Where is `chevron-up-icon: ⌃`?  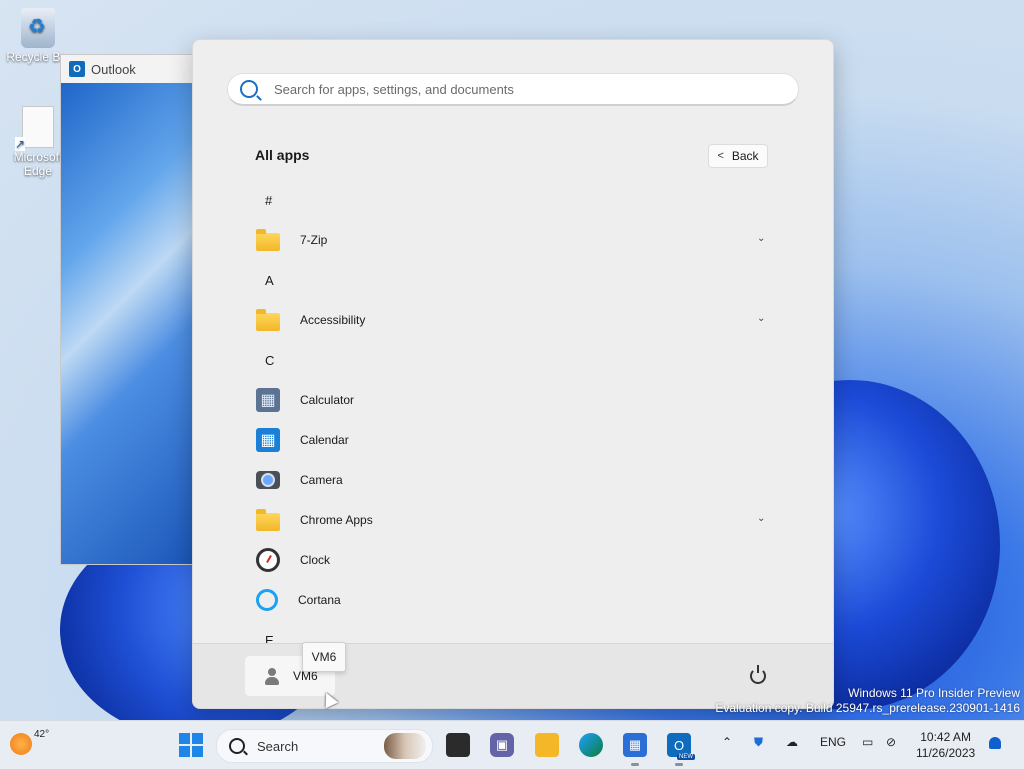 chevron-up-icon: ⌃ is located at coordinates (727, 742).